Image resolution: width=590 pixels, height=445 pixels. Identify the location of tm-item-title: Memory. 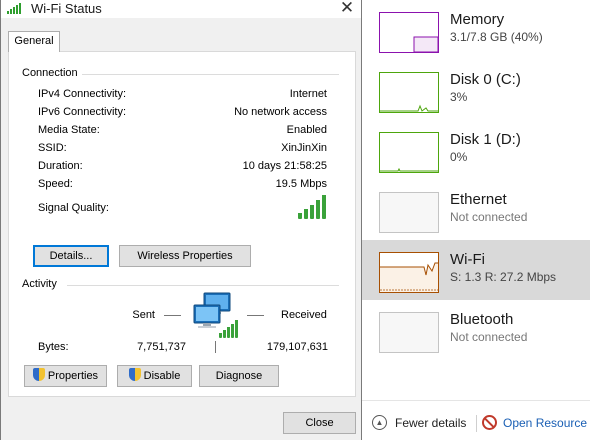
(477, 19).